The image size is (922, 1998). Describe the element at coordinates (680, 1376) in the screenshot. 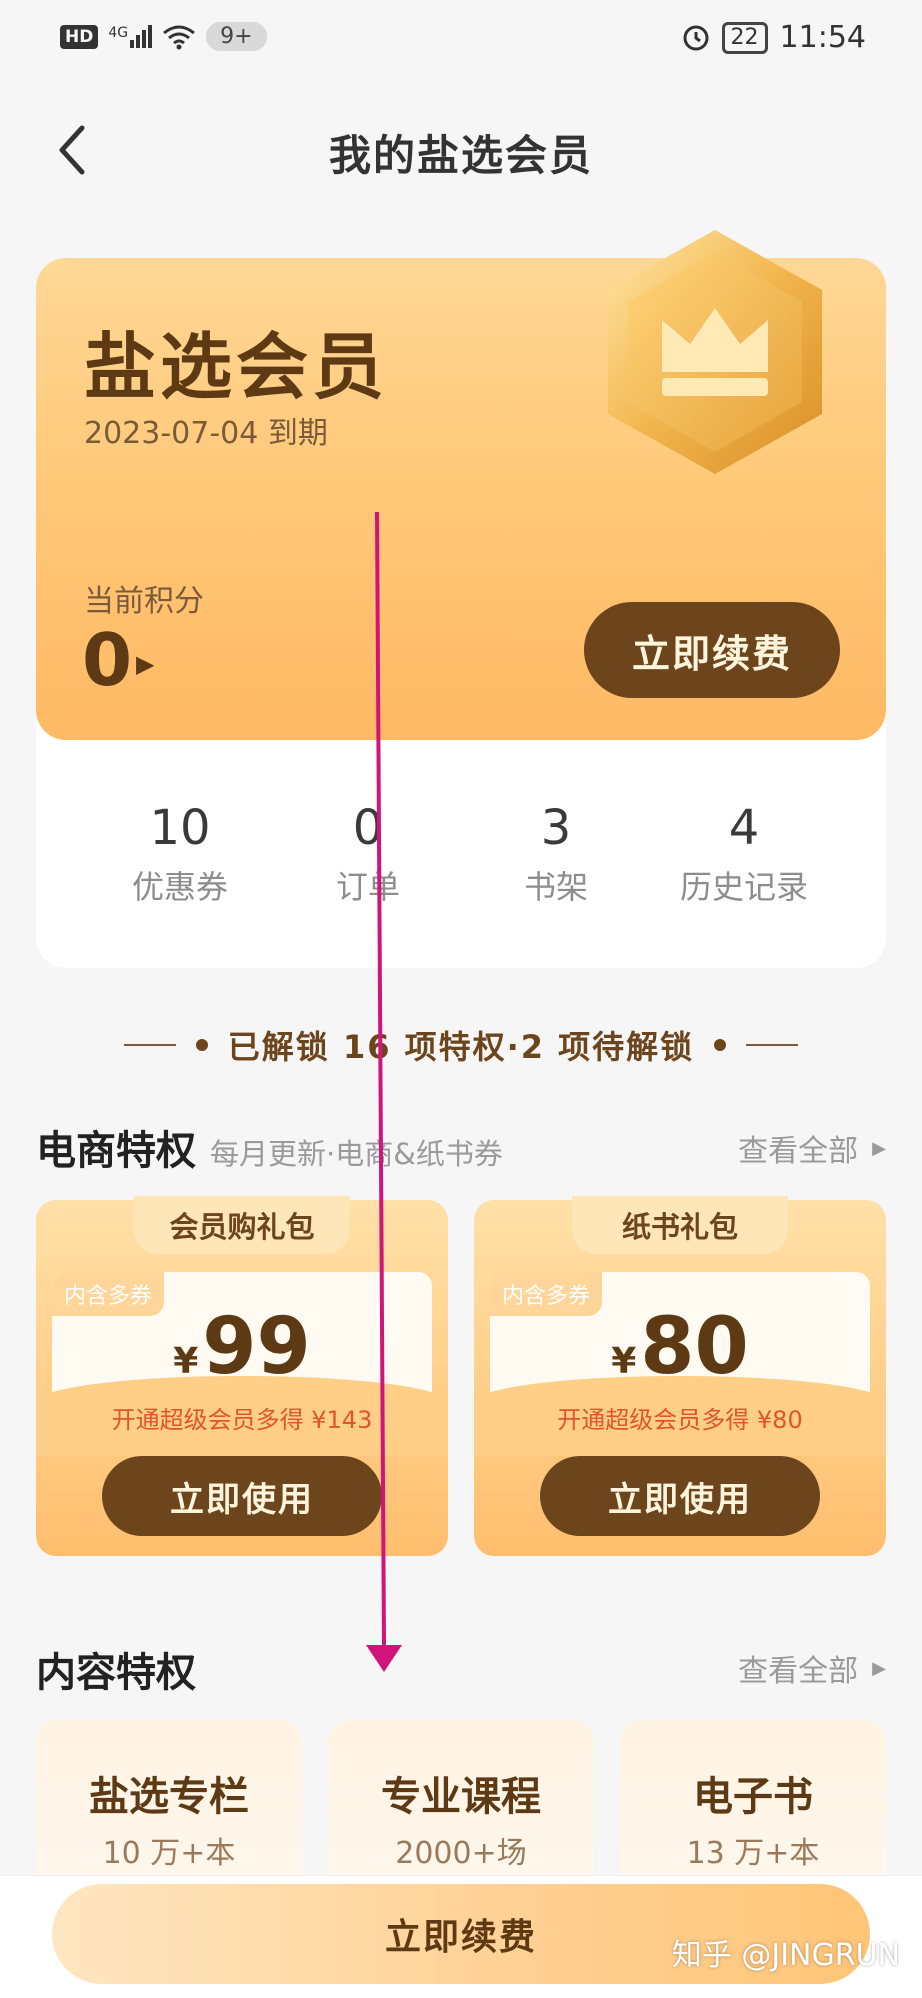

I see `coupon-card: 内含多券 ¥80 开通超级会员多得 ¥80 纸书礼包 立即使用` at that location.